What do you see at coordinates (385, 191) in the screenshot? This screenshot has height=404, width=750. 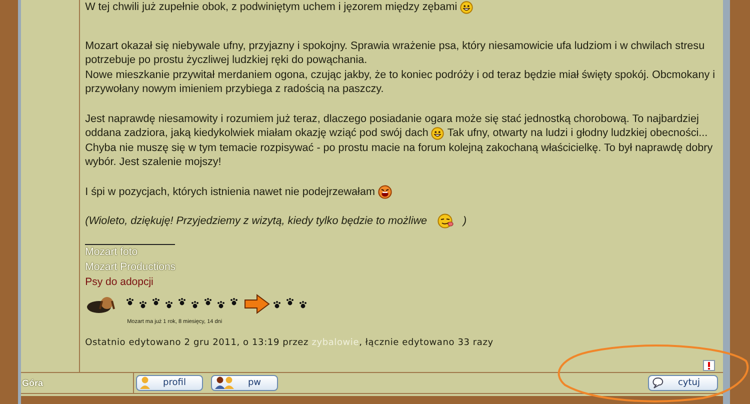 I see `laughing-face-icon` at bounding box center [385, 191].